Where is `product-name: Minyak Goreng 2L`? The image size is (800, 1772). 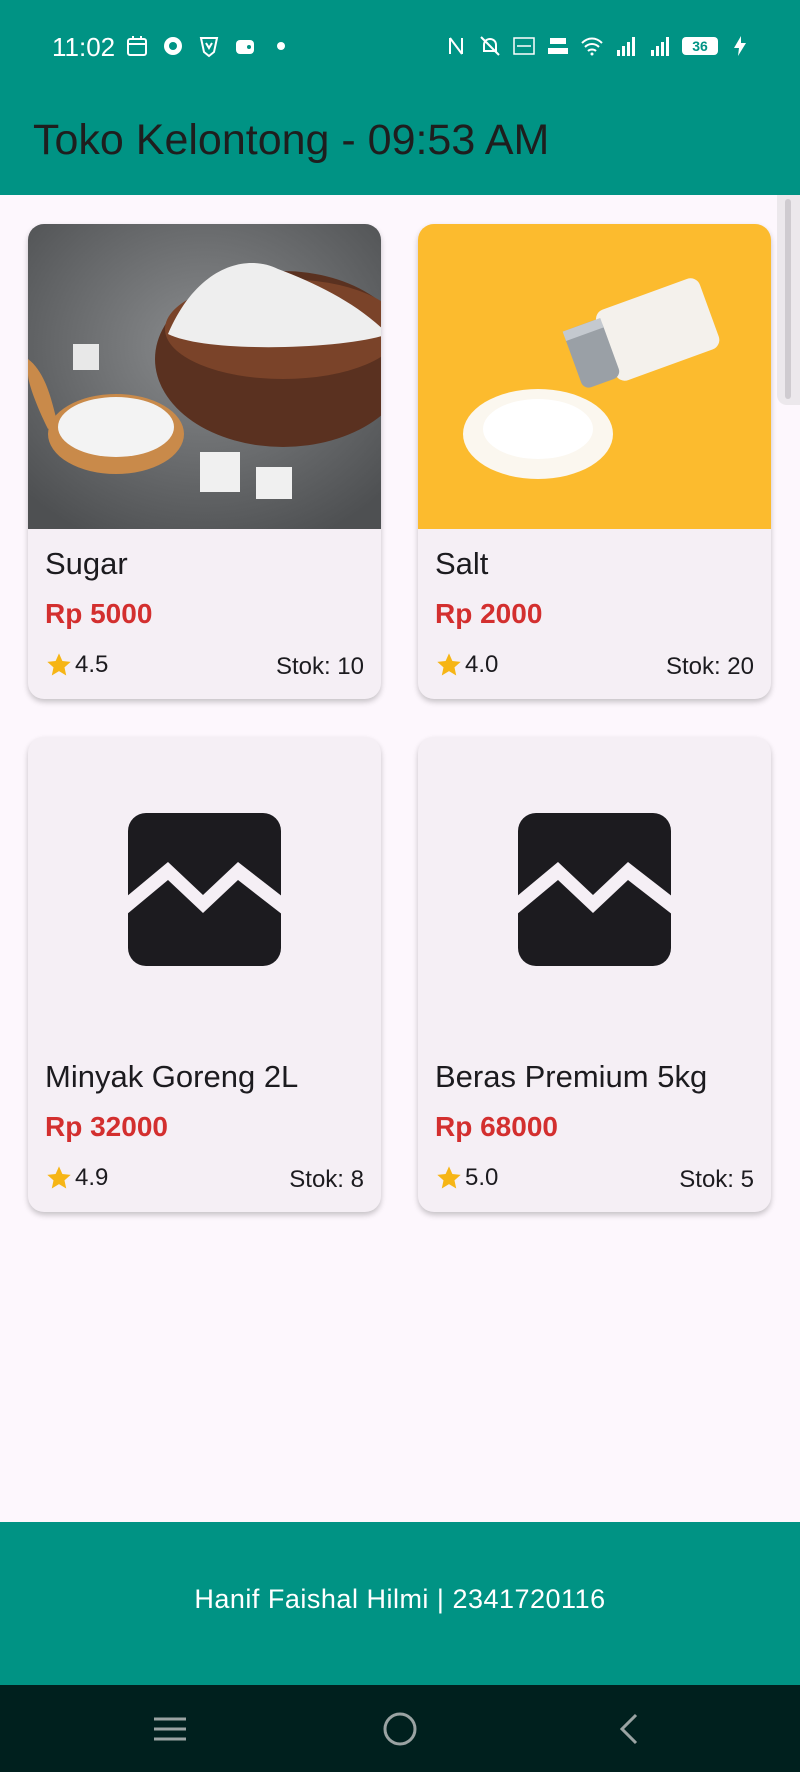 product-name: Minyak Goreng 2L is located at coordinates (172, 1076).